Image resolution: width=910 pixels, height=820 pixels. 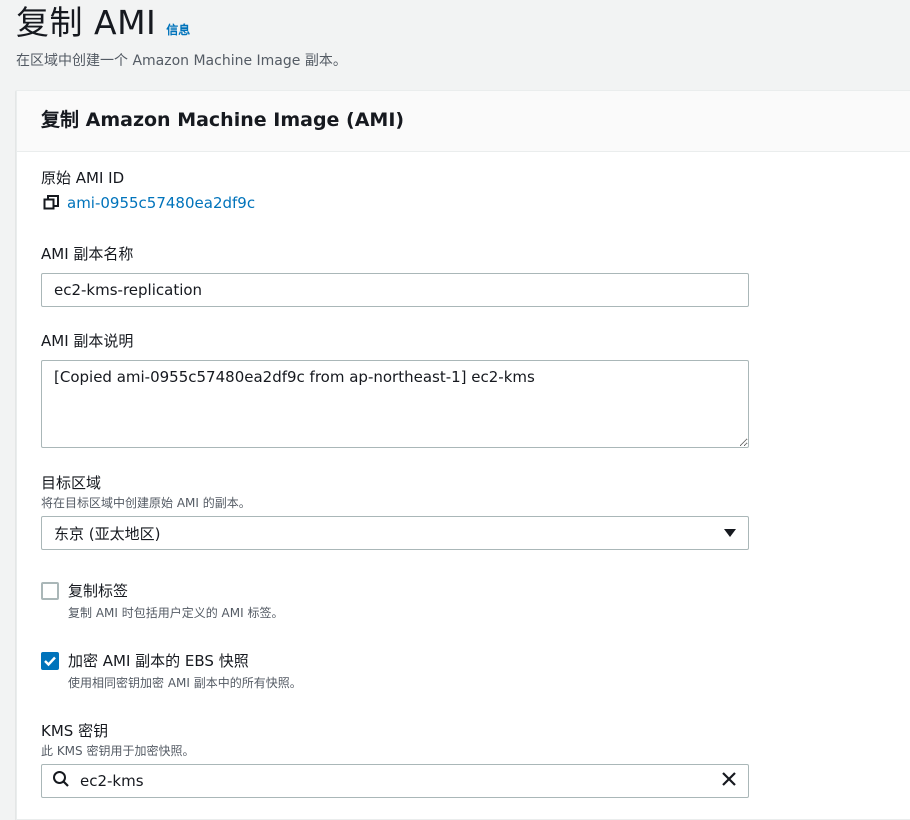 I want to click on copy-tags-field: 复制标签 复制 AMI 时包括用户定义的 AMI 标签。, so click(x=162, y=601).